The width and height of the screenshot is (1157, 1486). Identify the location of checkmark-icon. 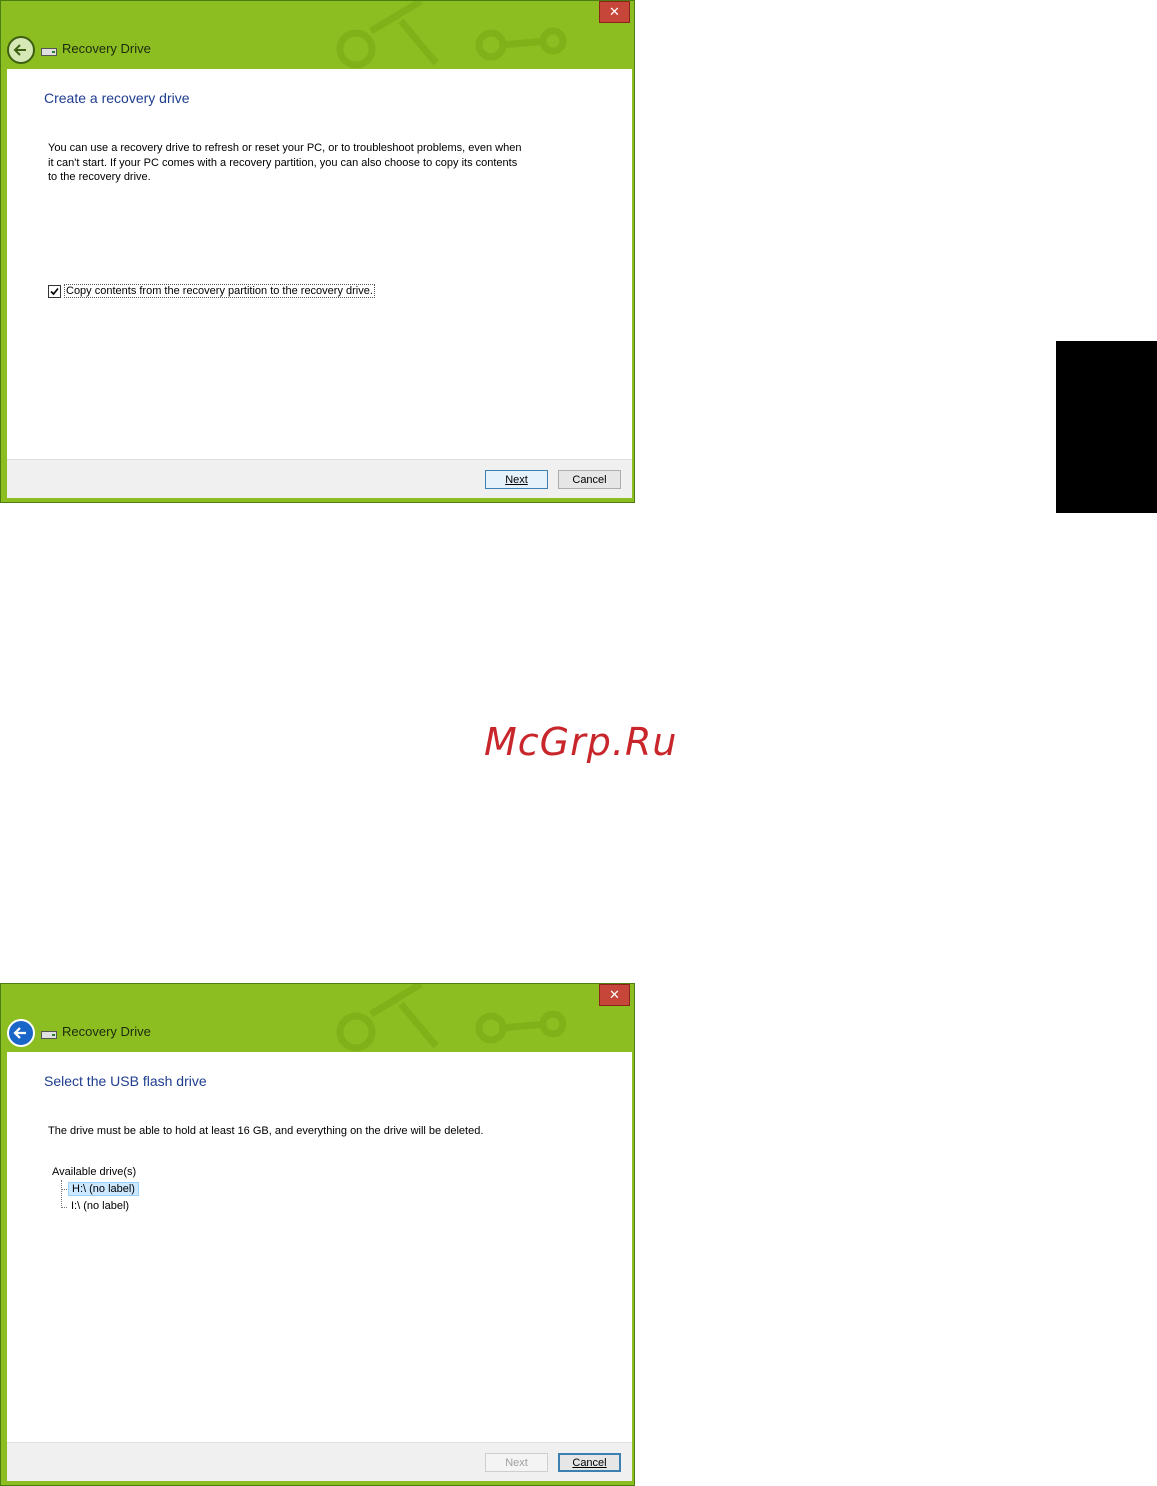
(54, 291).